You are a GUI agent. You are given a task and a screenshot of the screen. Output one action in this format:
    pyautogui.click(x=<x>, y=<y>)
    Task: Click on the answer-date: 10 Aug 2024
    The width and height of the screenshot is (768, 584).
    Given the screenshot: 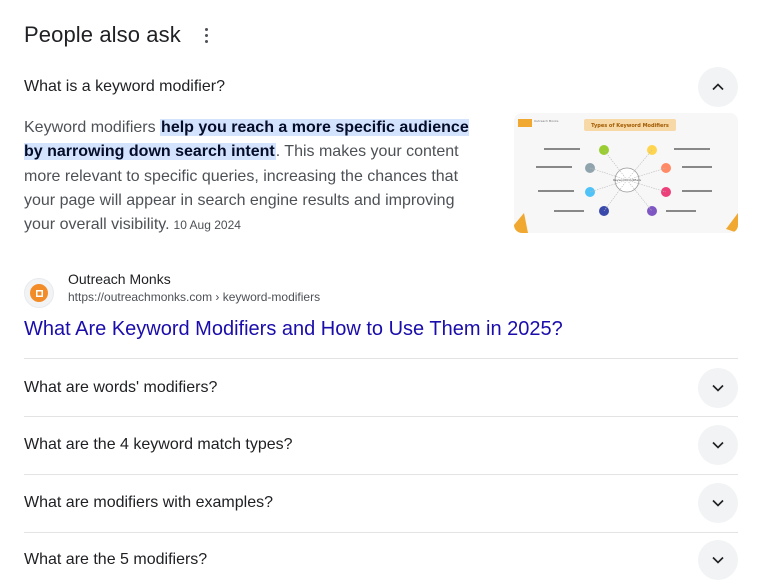 What is the action you would take?
    pyautogui.click(x=207, y=225)
    